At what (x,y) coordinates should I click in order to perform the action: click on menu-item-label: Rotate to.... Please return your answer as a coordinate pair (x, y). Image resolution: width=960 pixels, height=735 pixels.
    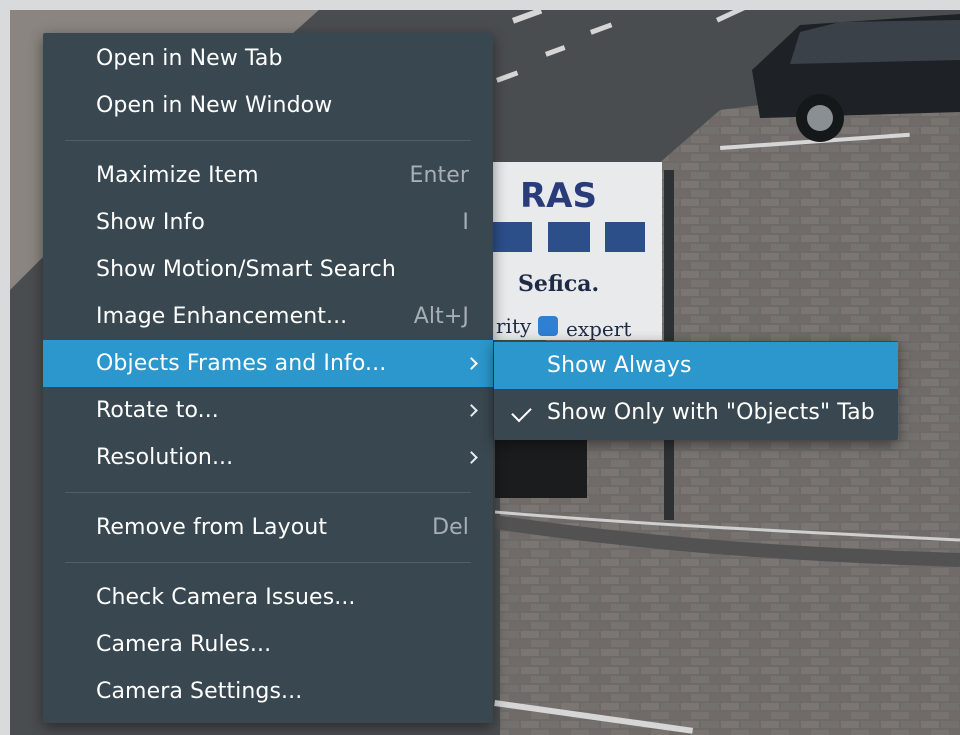
    Looking at the image, I should click on (157, 410).